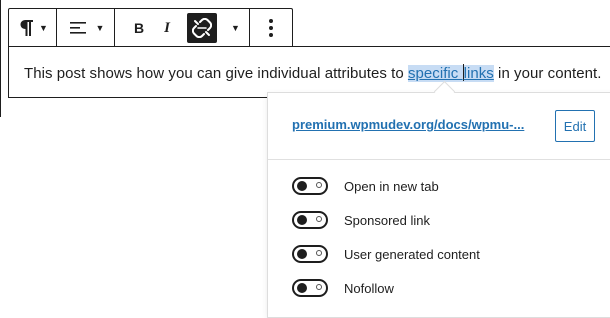  What do you see at coordinates (435, 73) in the screenshot?
I see `link-text-part1: specific` at bounding box center [435, 73].